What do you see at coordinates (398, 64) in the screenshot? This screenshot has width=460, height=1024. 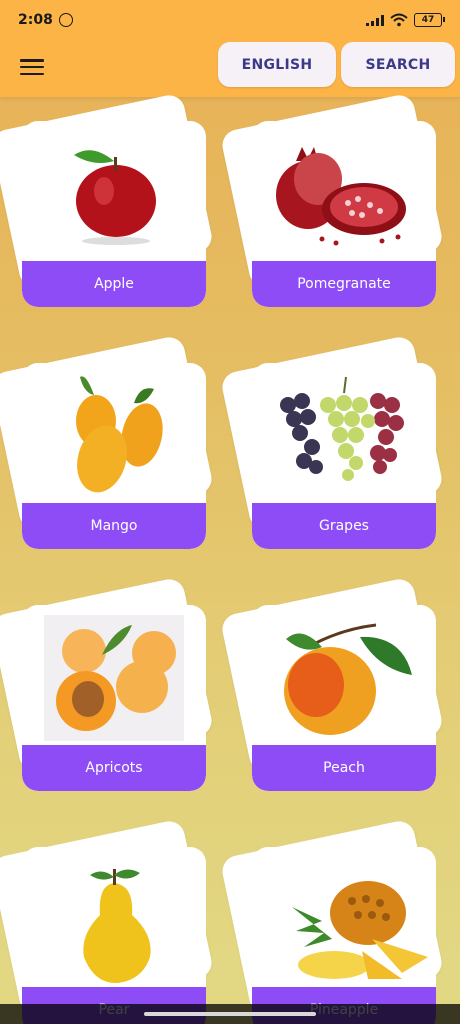 I see `search-button: SEARCH` at bounding box center [398, 64].